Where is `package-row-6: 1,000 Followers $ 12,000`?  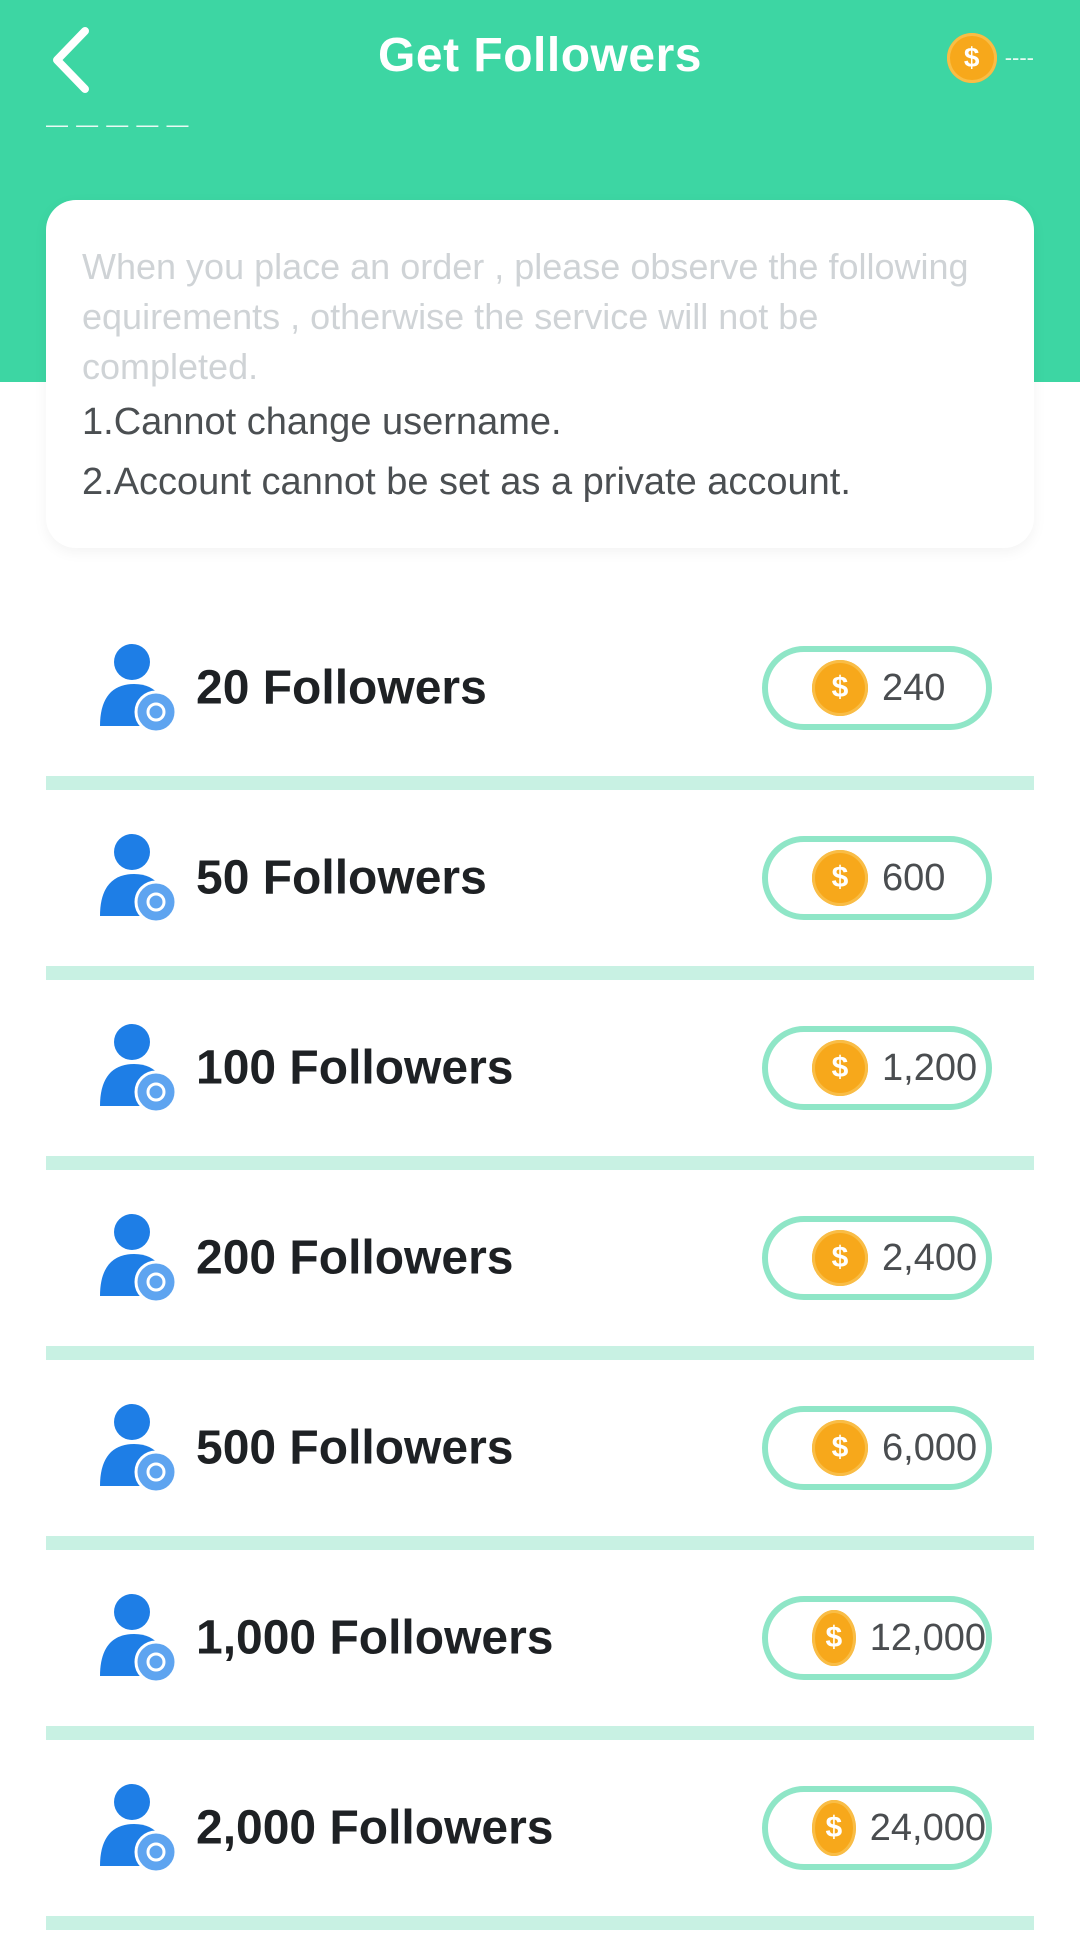 package-row-6: 1,000 Followers $ 12,000 is located at coordinates (540, 1645).